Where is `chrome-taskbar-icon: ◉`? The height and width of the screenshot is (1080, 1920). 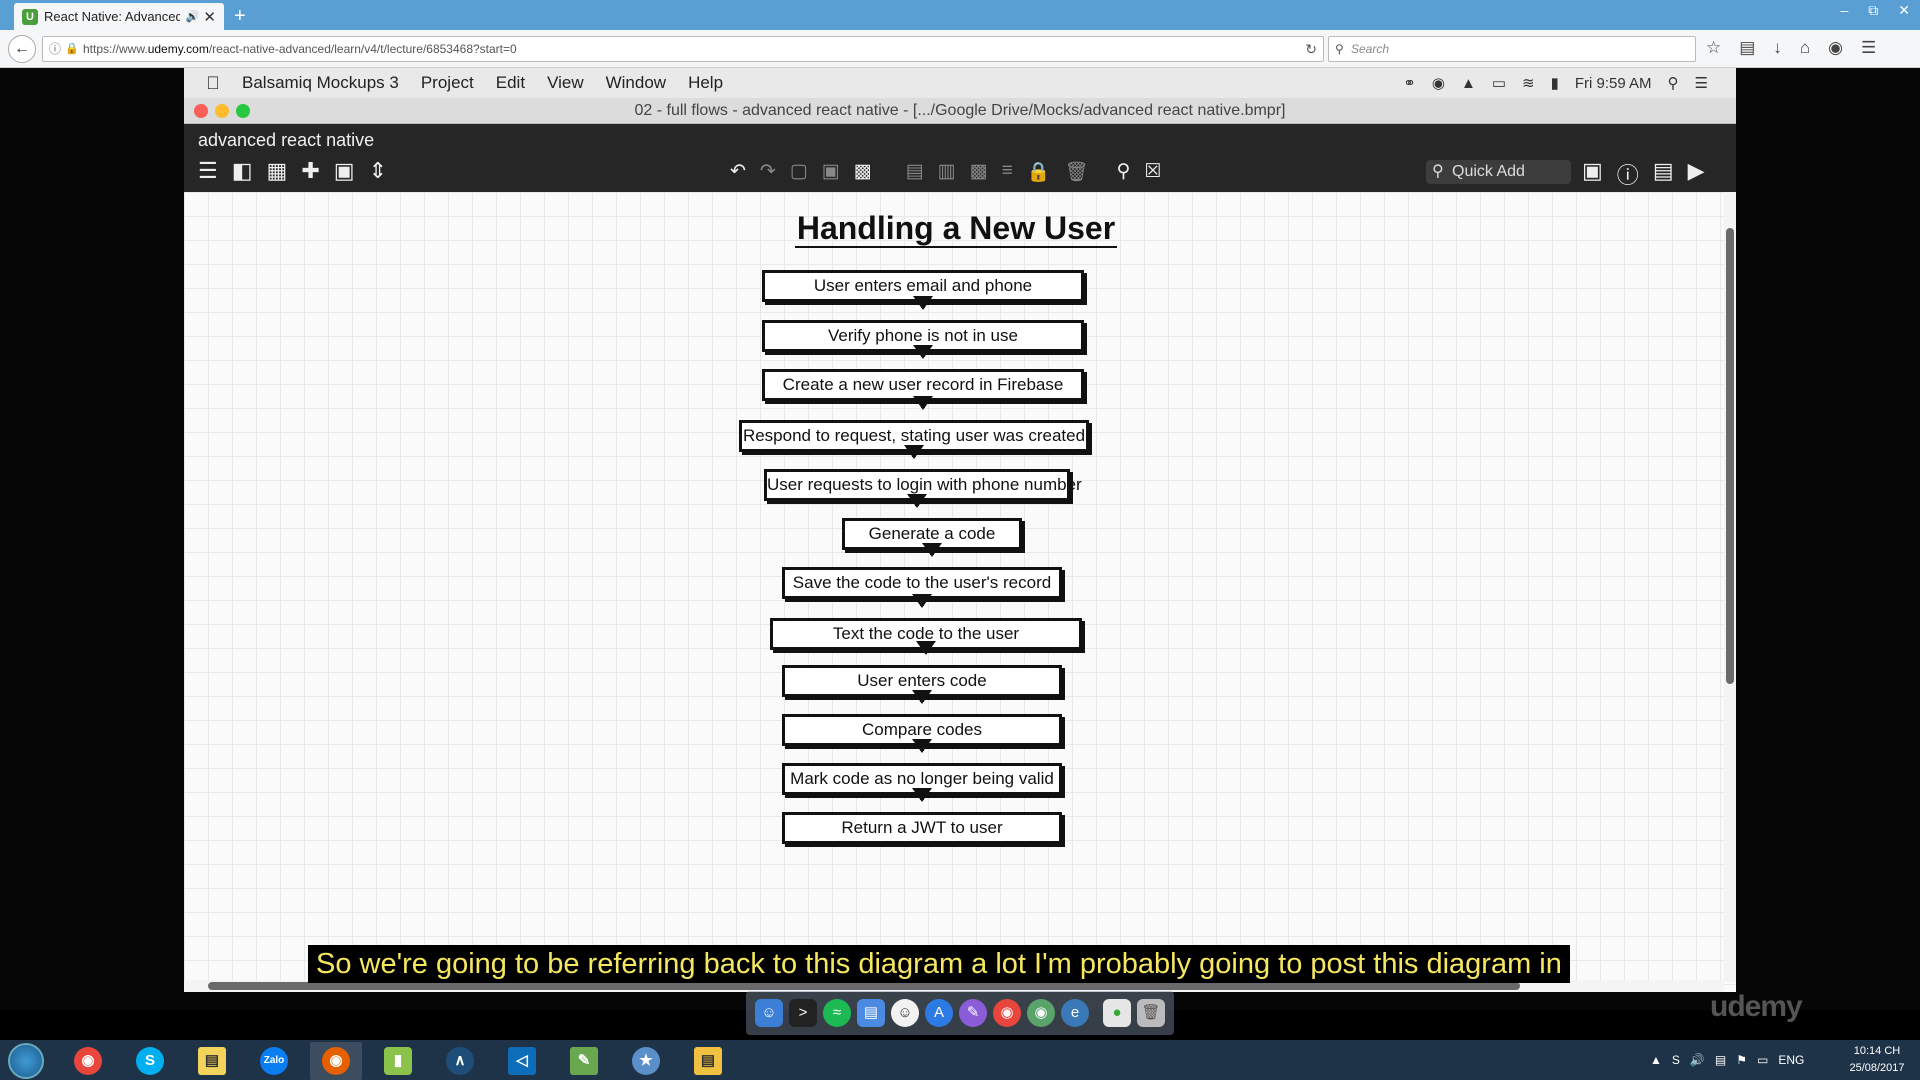 chrome-taskbar-icon: ◉ is located at coordinates (88, 1061).